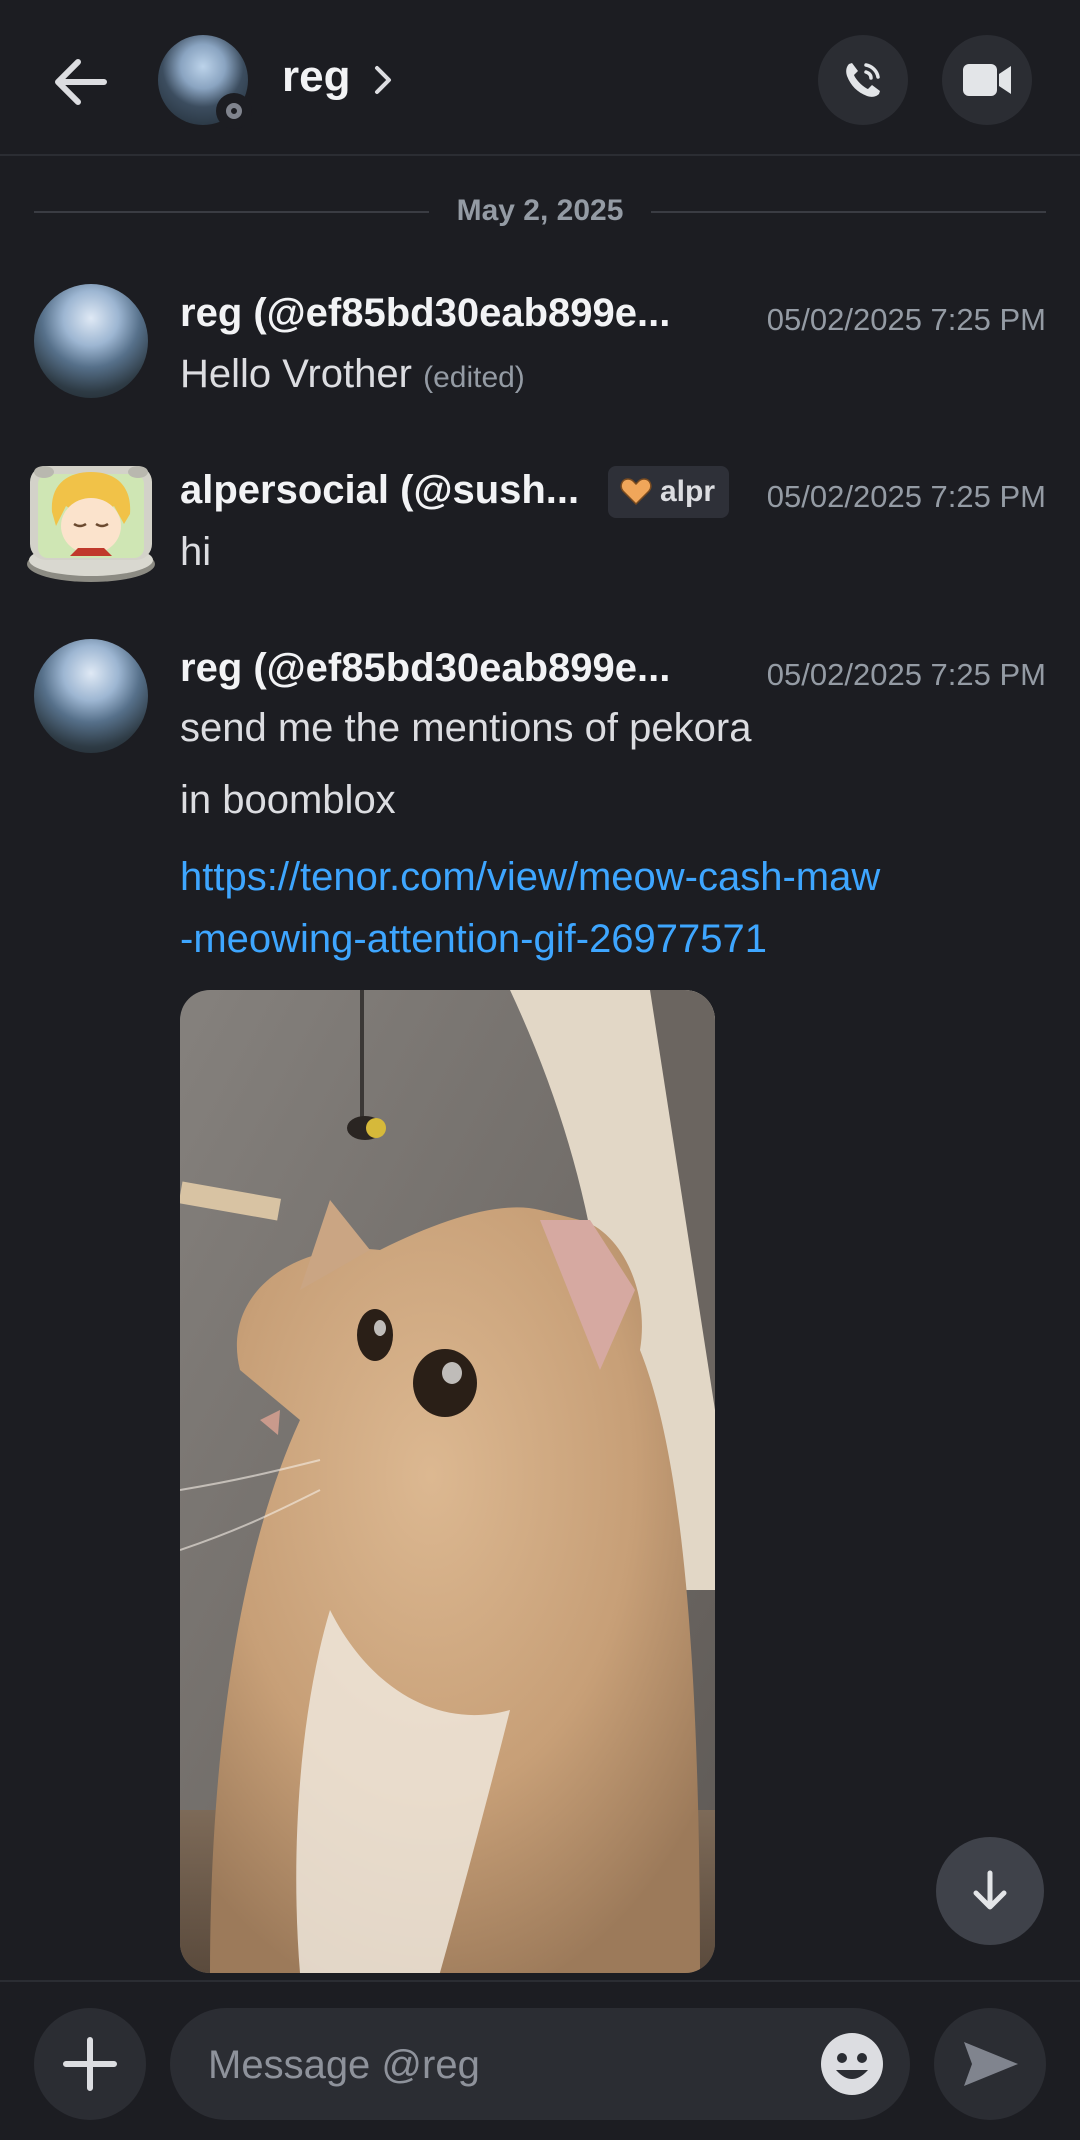 The image size is (1080, 2140). Describe the element at coordinates (530, 877) in the screenshot. I see `link-line: https://tenor.com/view/meow-cash-maw` at that location.